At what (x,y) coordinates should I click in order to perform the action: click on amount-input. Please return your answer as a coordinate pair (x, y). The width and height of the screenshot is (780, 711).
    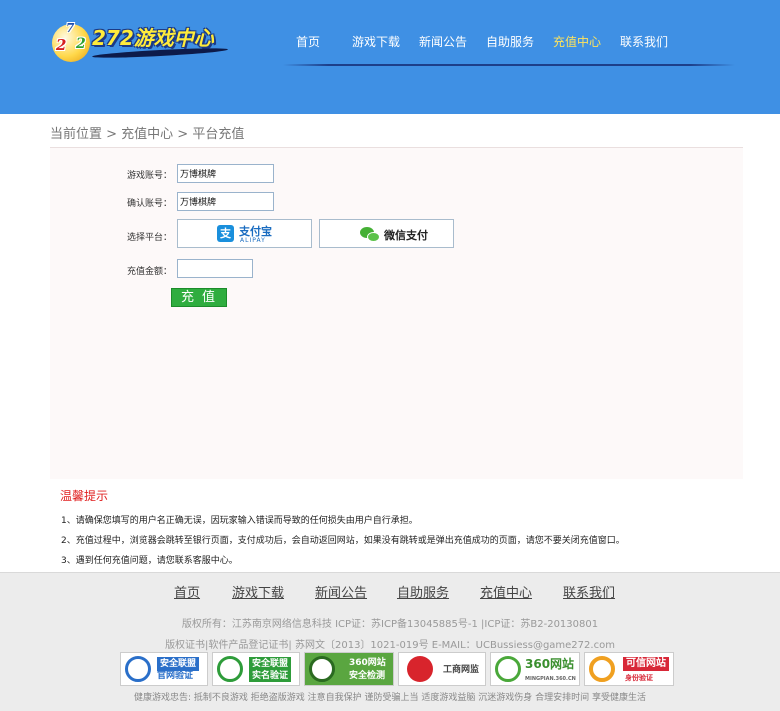
    Looking at the image, I should click on (215, 268).